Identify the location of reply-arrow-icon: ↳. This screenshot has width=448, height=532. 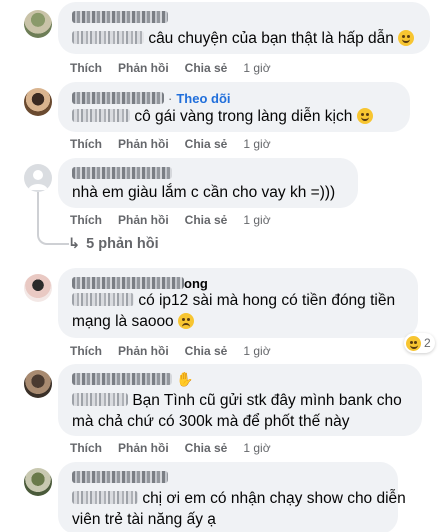
(74, 244).